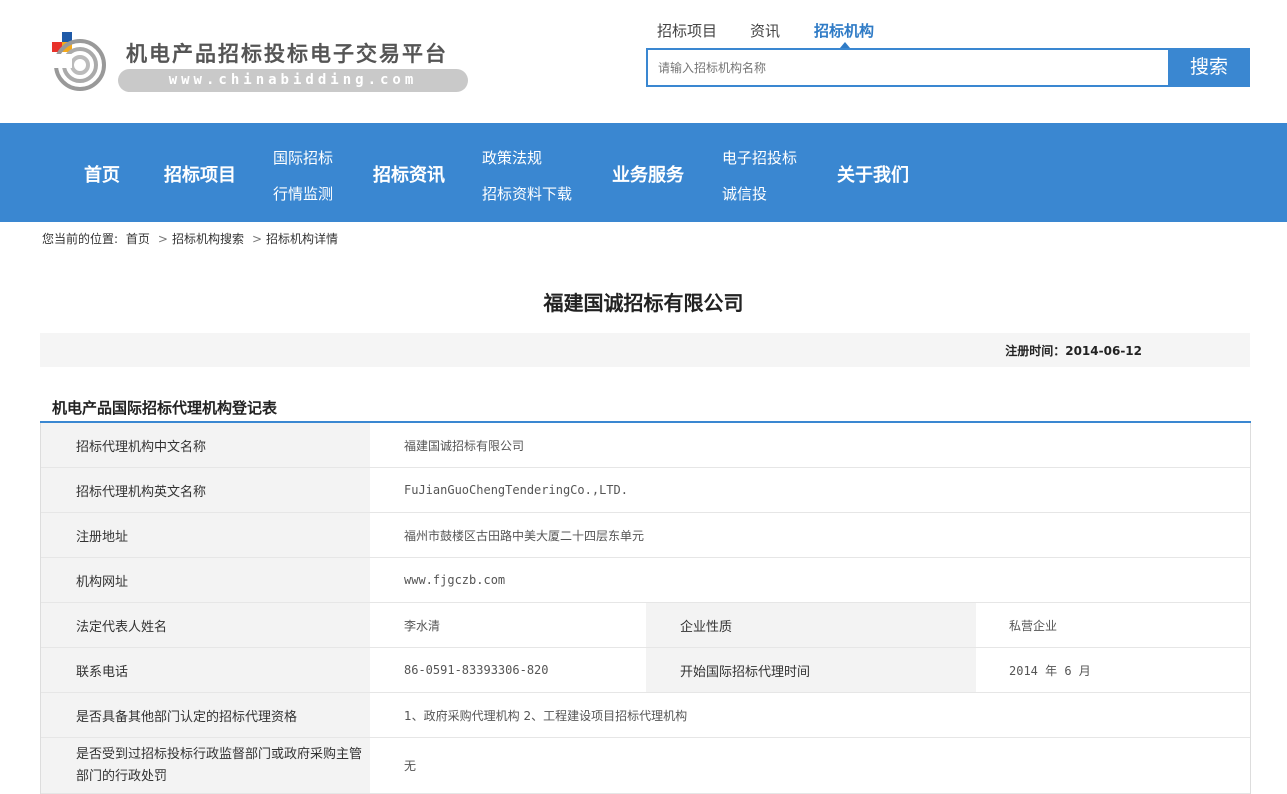 The image size is (1287, 794). I want to click on nav-home: 首页, so click(102, 174).